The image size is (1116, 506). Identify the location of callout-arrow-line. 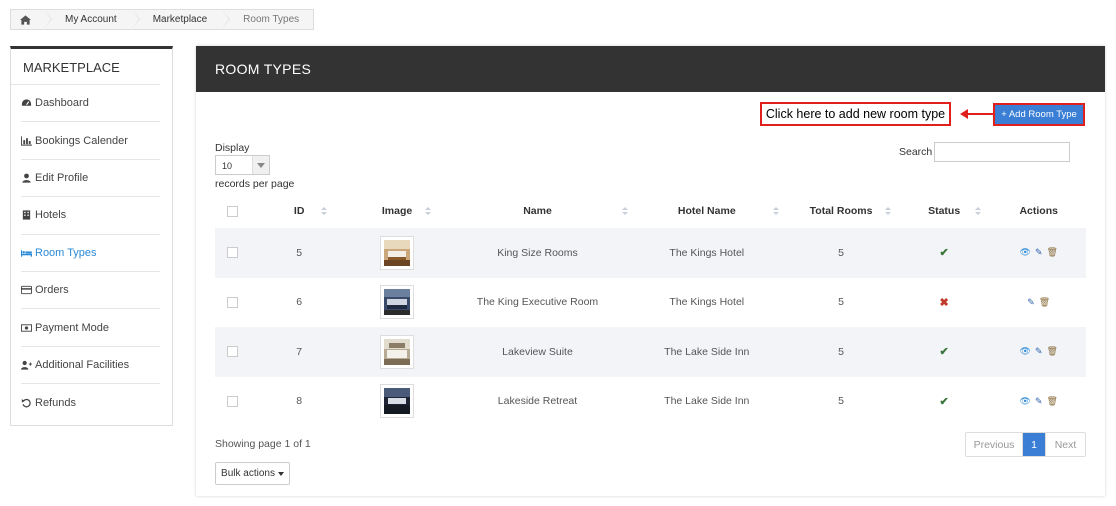
(979, 114).